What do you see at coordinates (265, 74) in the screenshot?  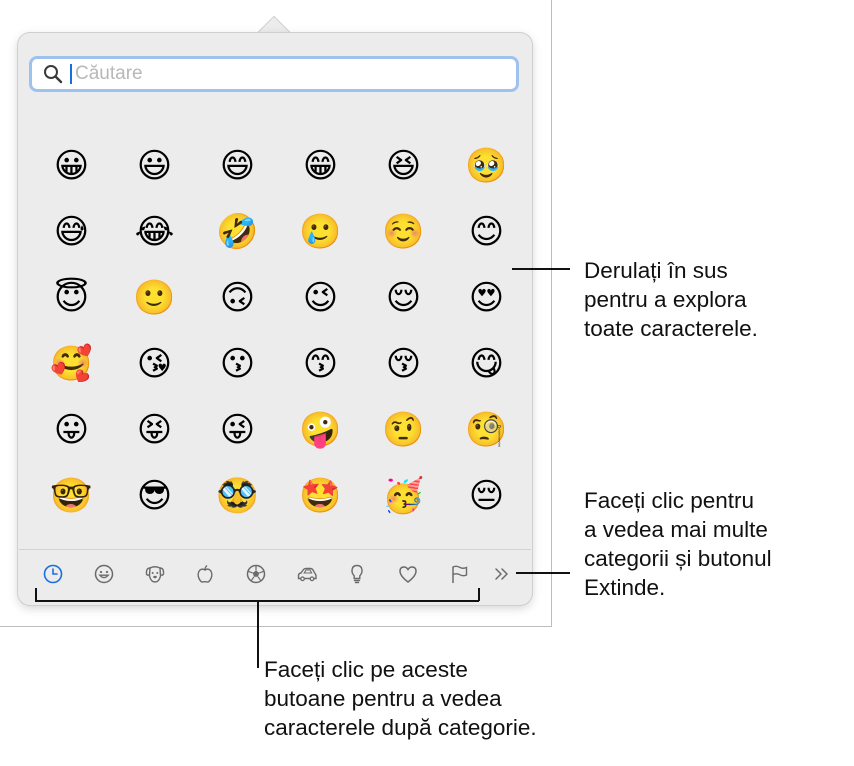 I see `search-input` at bounding box center [265, 74].